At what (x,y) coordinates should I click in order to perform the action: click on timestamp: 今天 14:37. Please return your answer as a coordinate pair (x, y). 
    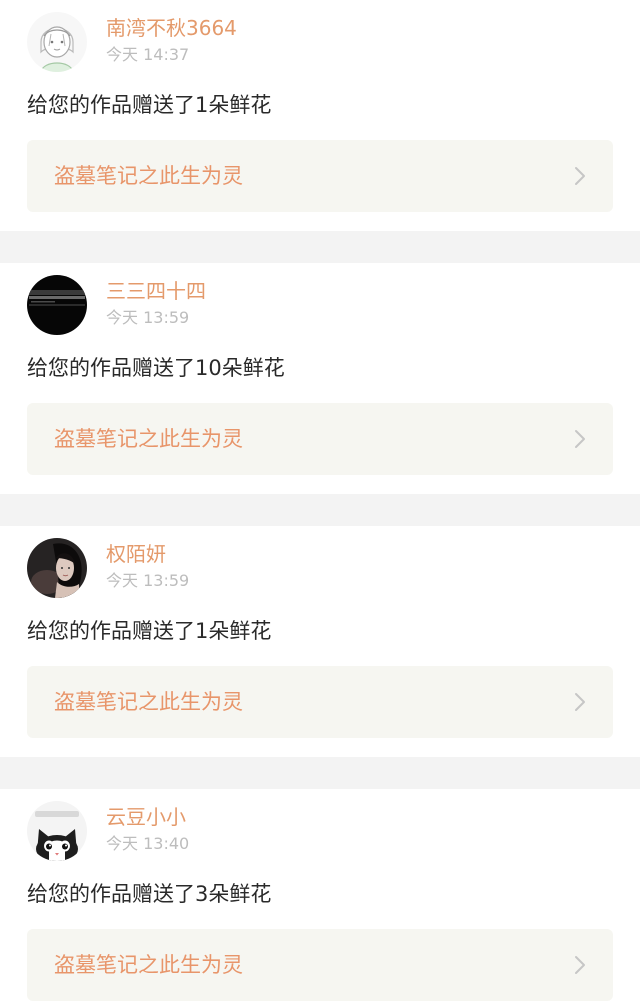
    Looking at the image, I should click on (148, 54).